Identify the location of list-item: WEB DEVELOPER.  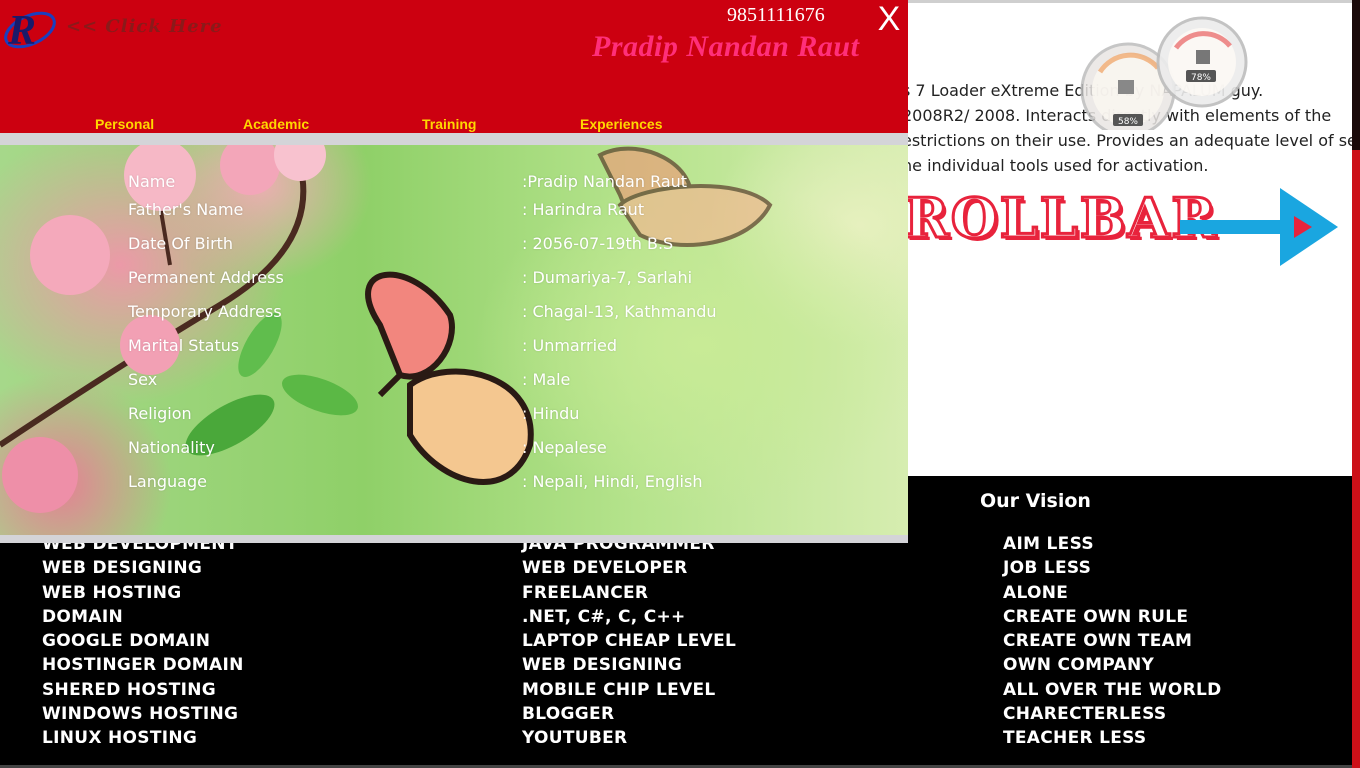
(605, 568).